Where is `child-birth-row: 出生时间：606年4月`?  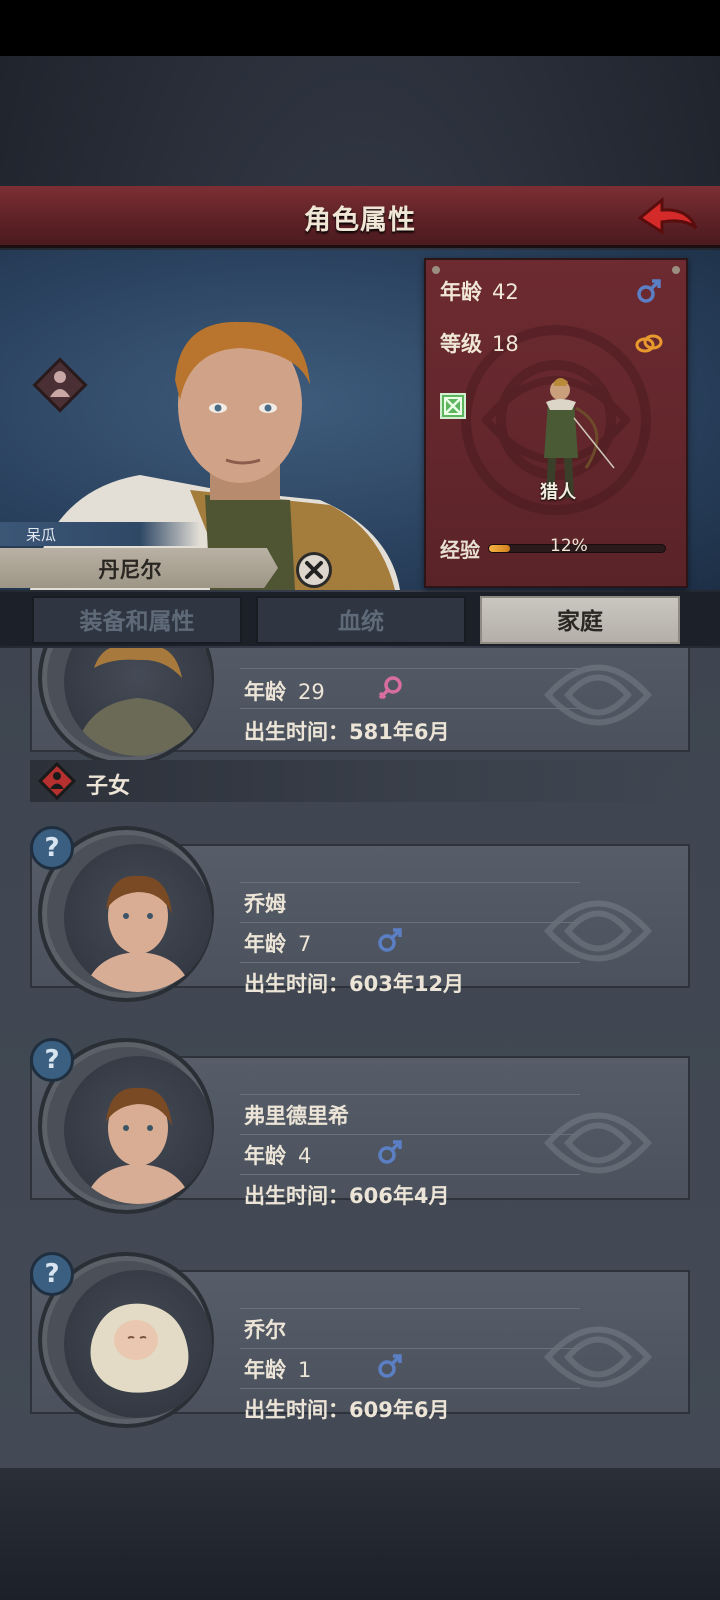 child-birth-row: 出生时间：606年4月 is located at coordinates (346, 1195).